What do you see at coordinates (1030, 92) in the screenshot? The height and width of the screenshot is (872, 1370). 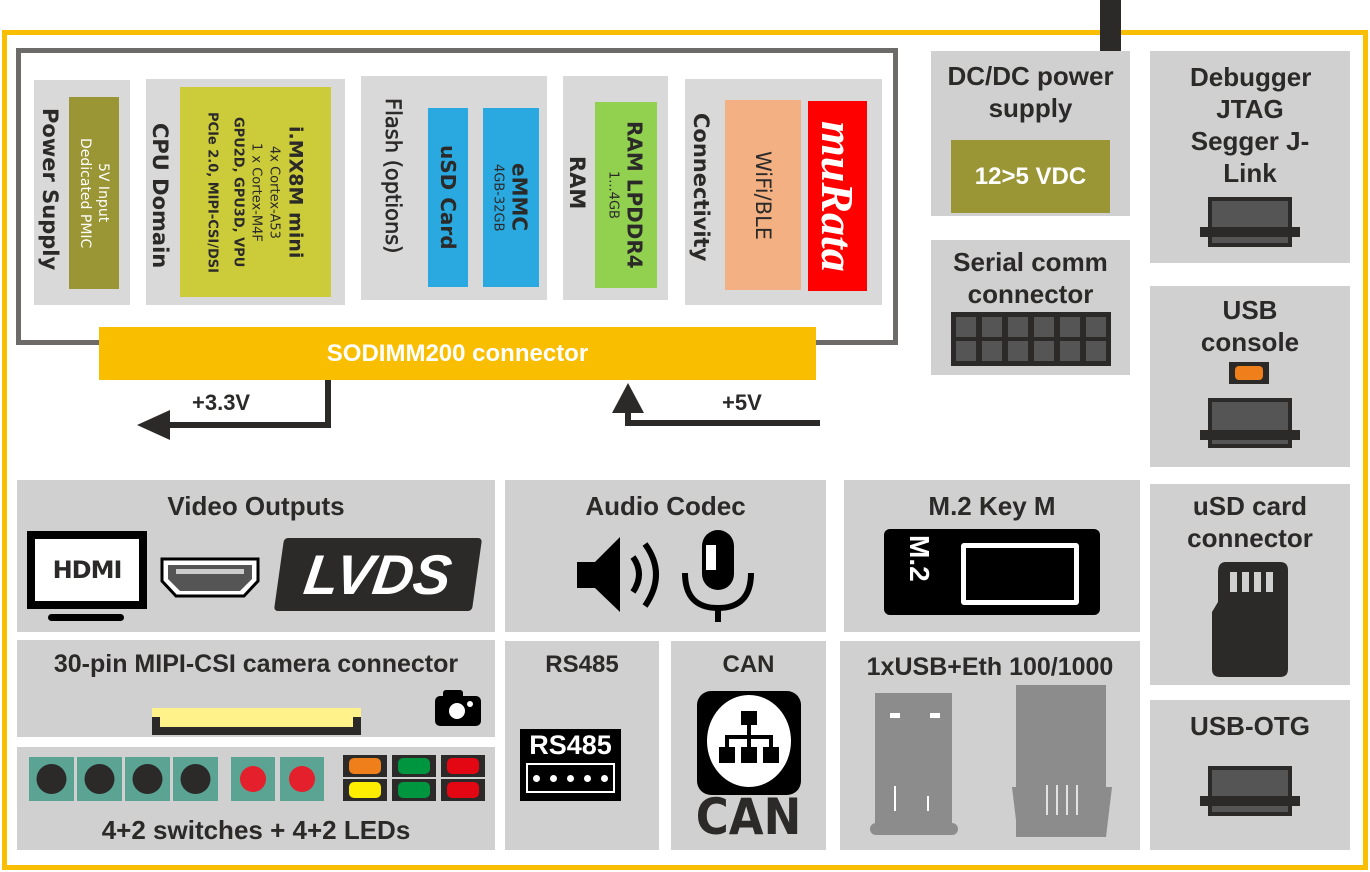 I see `dcdc-title: DC/DC power supply` at bounding box center [1030, 92].